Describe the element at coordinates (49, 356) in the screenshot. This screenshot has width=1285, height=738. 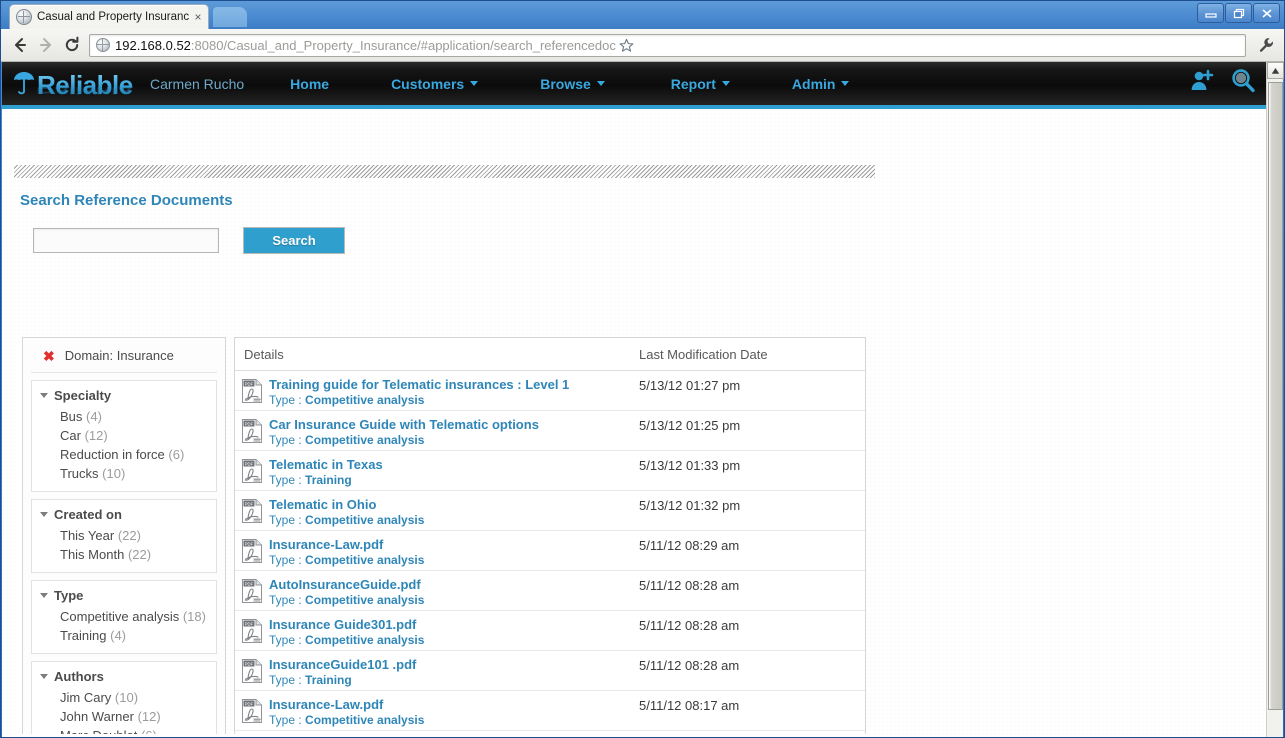
I see `remove-filter-icon: ✖` at that location.